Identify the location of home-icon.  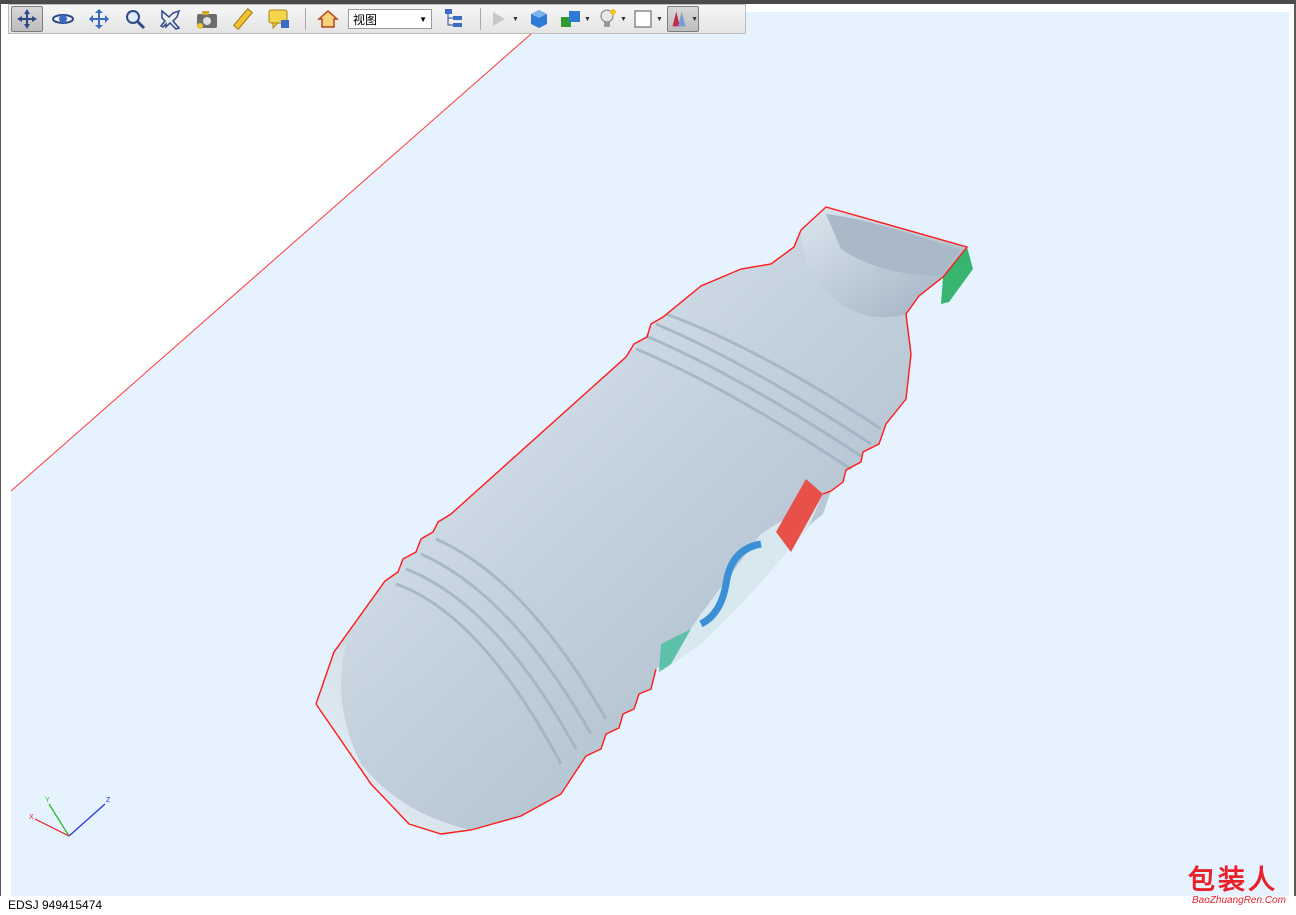
(328, 18).